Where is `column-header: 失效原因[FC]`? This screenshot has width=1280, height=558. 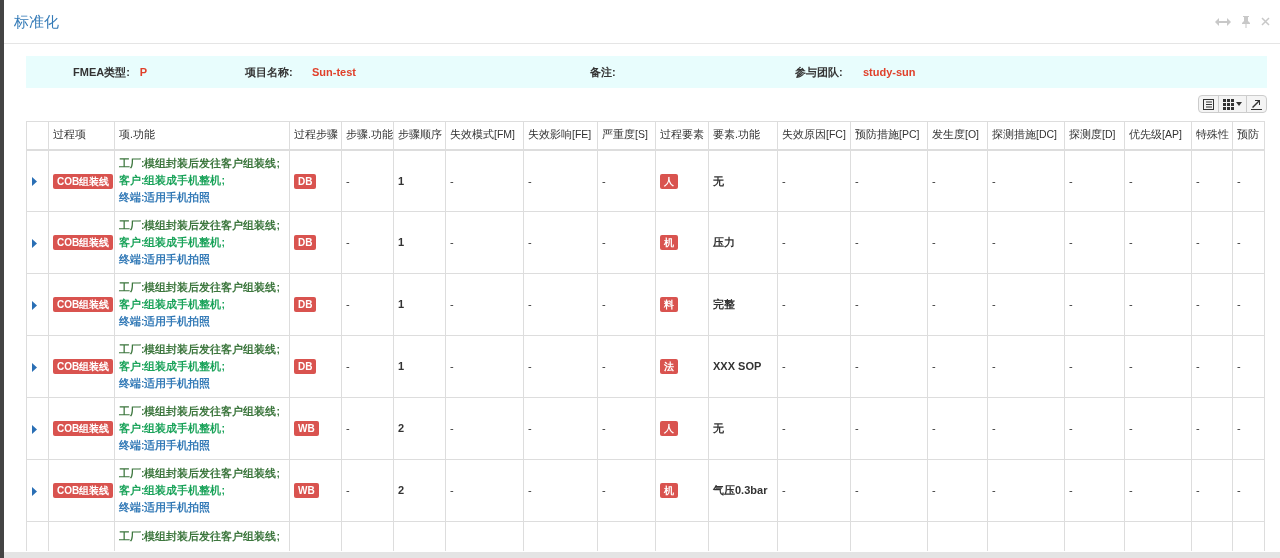
column-header: 失效原因[FC] is located at coordinates (814, 135).